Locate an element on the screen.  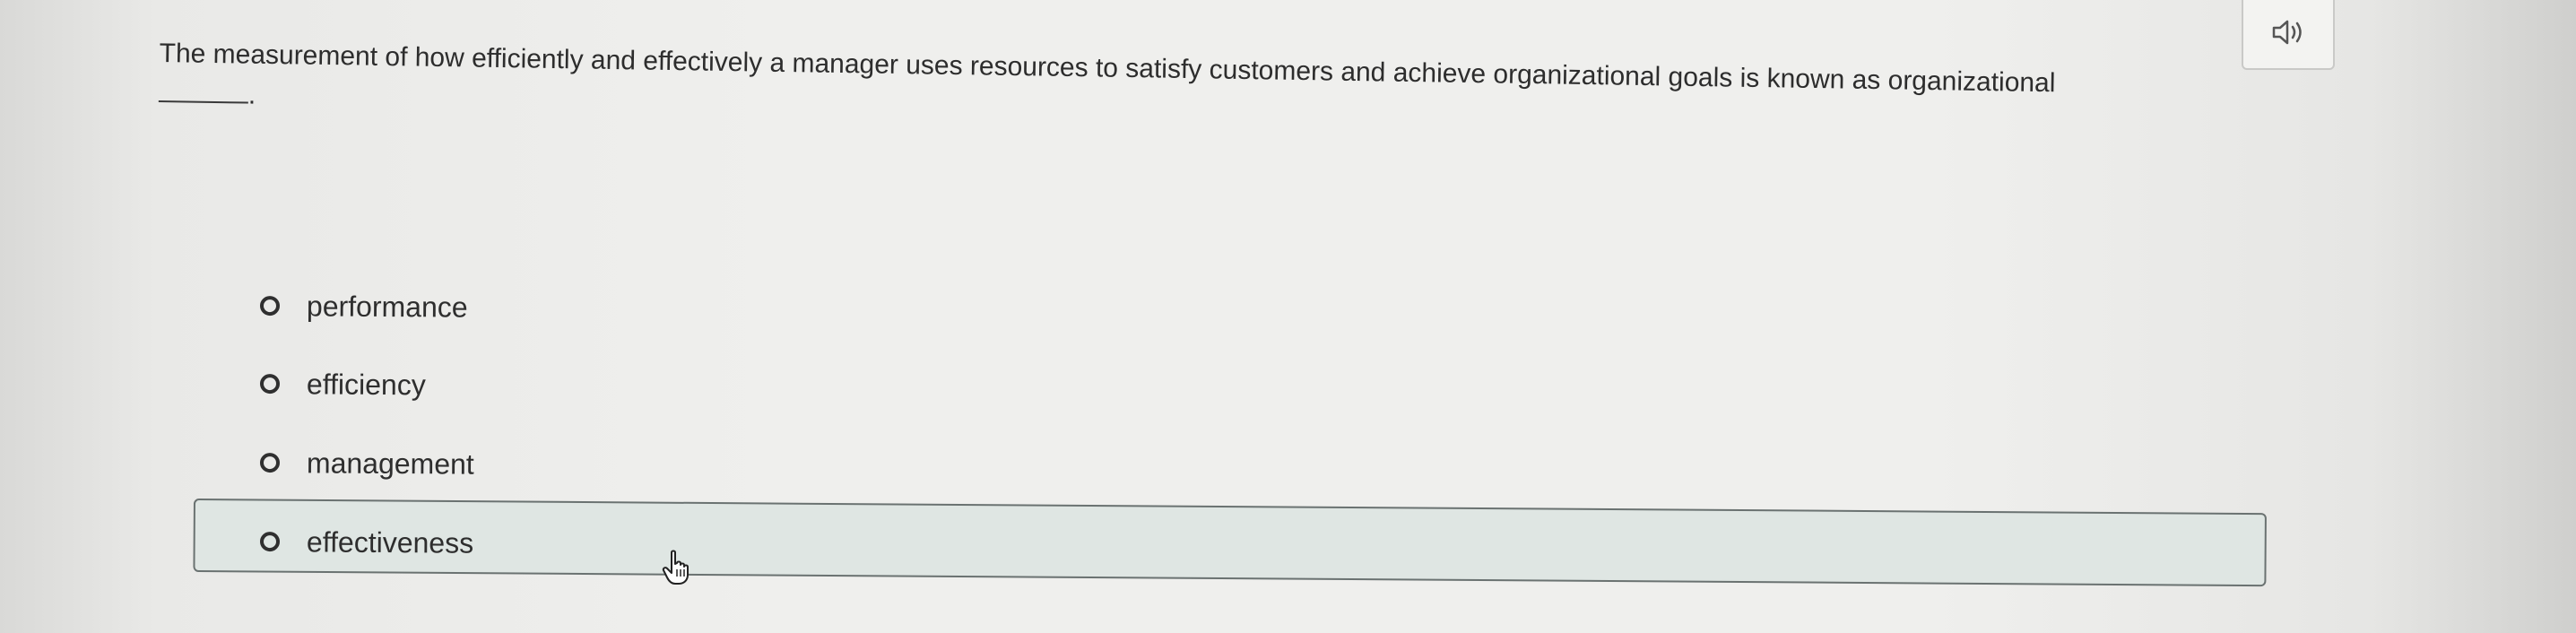
option-performance: performance is located at coordinates (363, 306).